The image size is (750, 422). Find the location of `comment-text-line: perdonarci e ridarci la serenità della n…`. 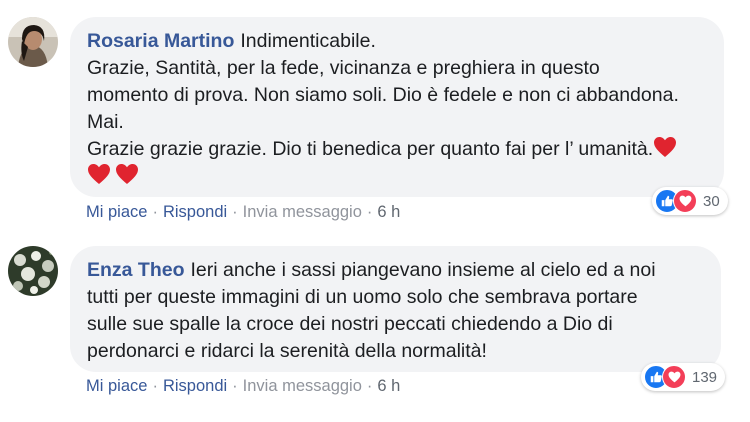

comment-text-line: perdonarci e ridarci la serenità della n… is located at coordinates (287, 351).